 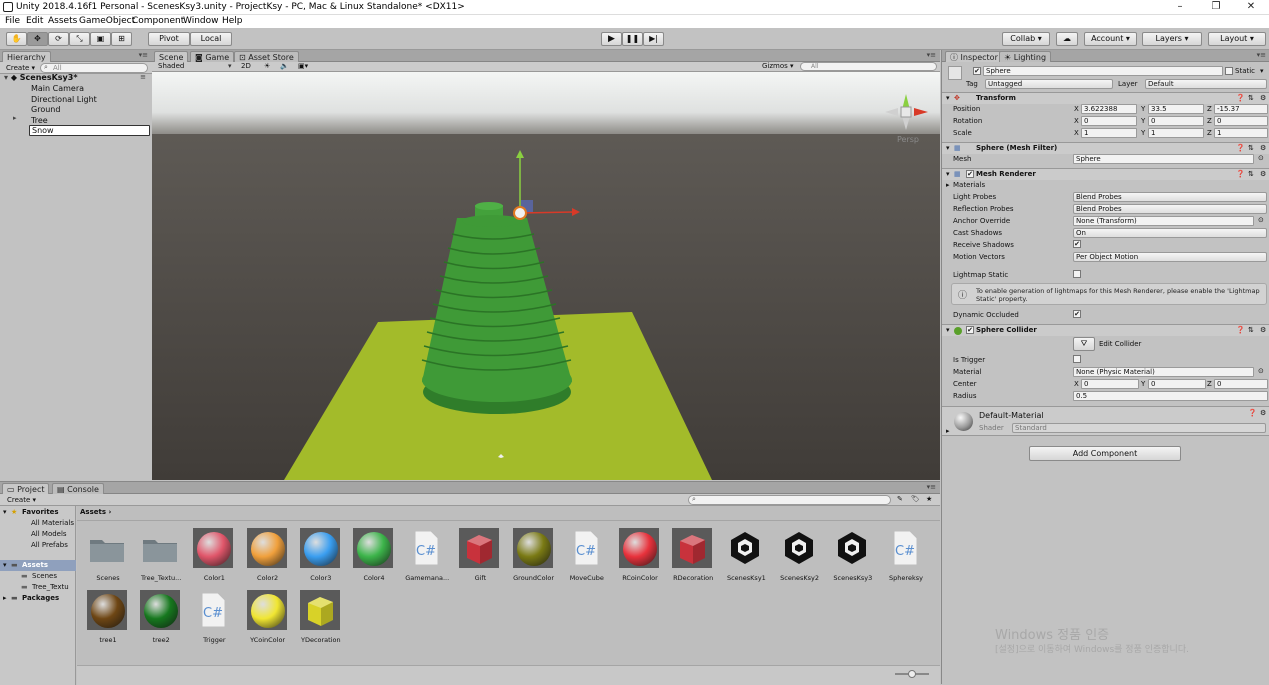 What do you see at coordinates (1229, 71) in the screenshot?
I see `static-checkbox` at bounding box center [1229, 71].